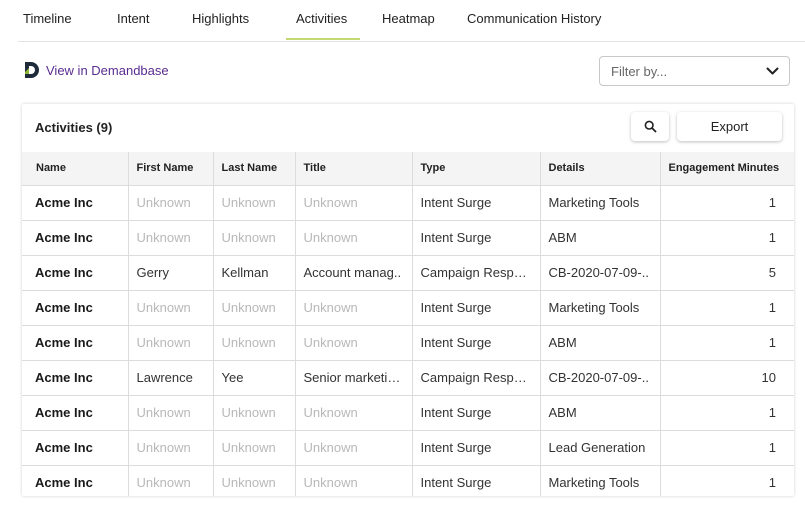 This screenshot has width=805, height=517. What do you see at coordinates (729, 126) in the screenshot?
I see `export-button: Export` at bounding box center [729, 126].